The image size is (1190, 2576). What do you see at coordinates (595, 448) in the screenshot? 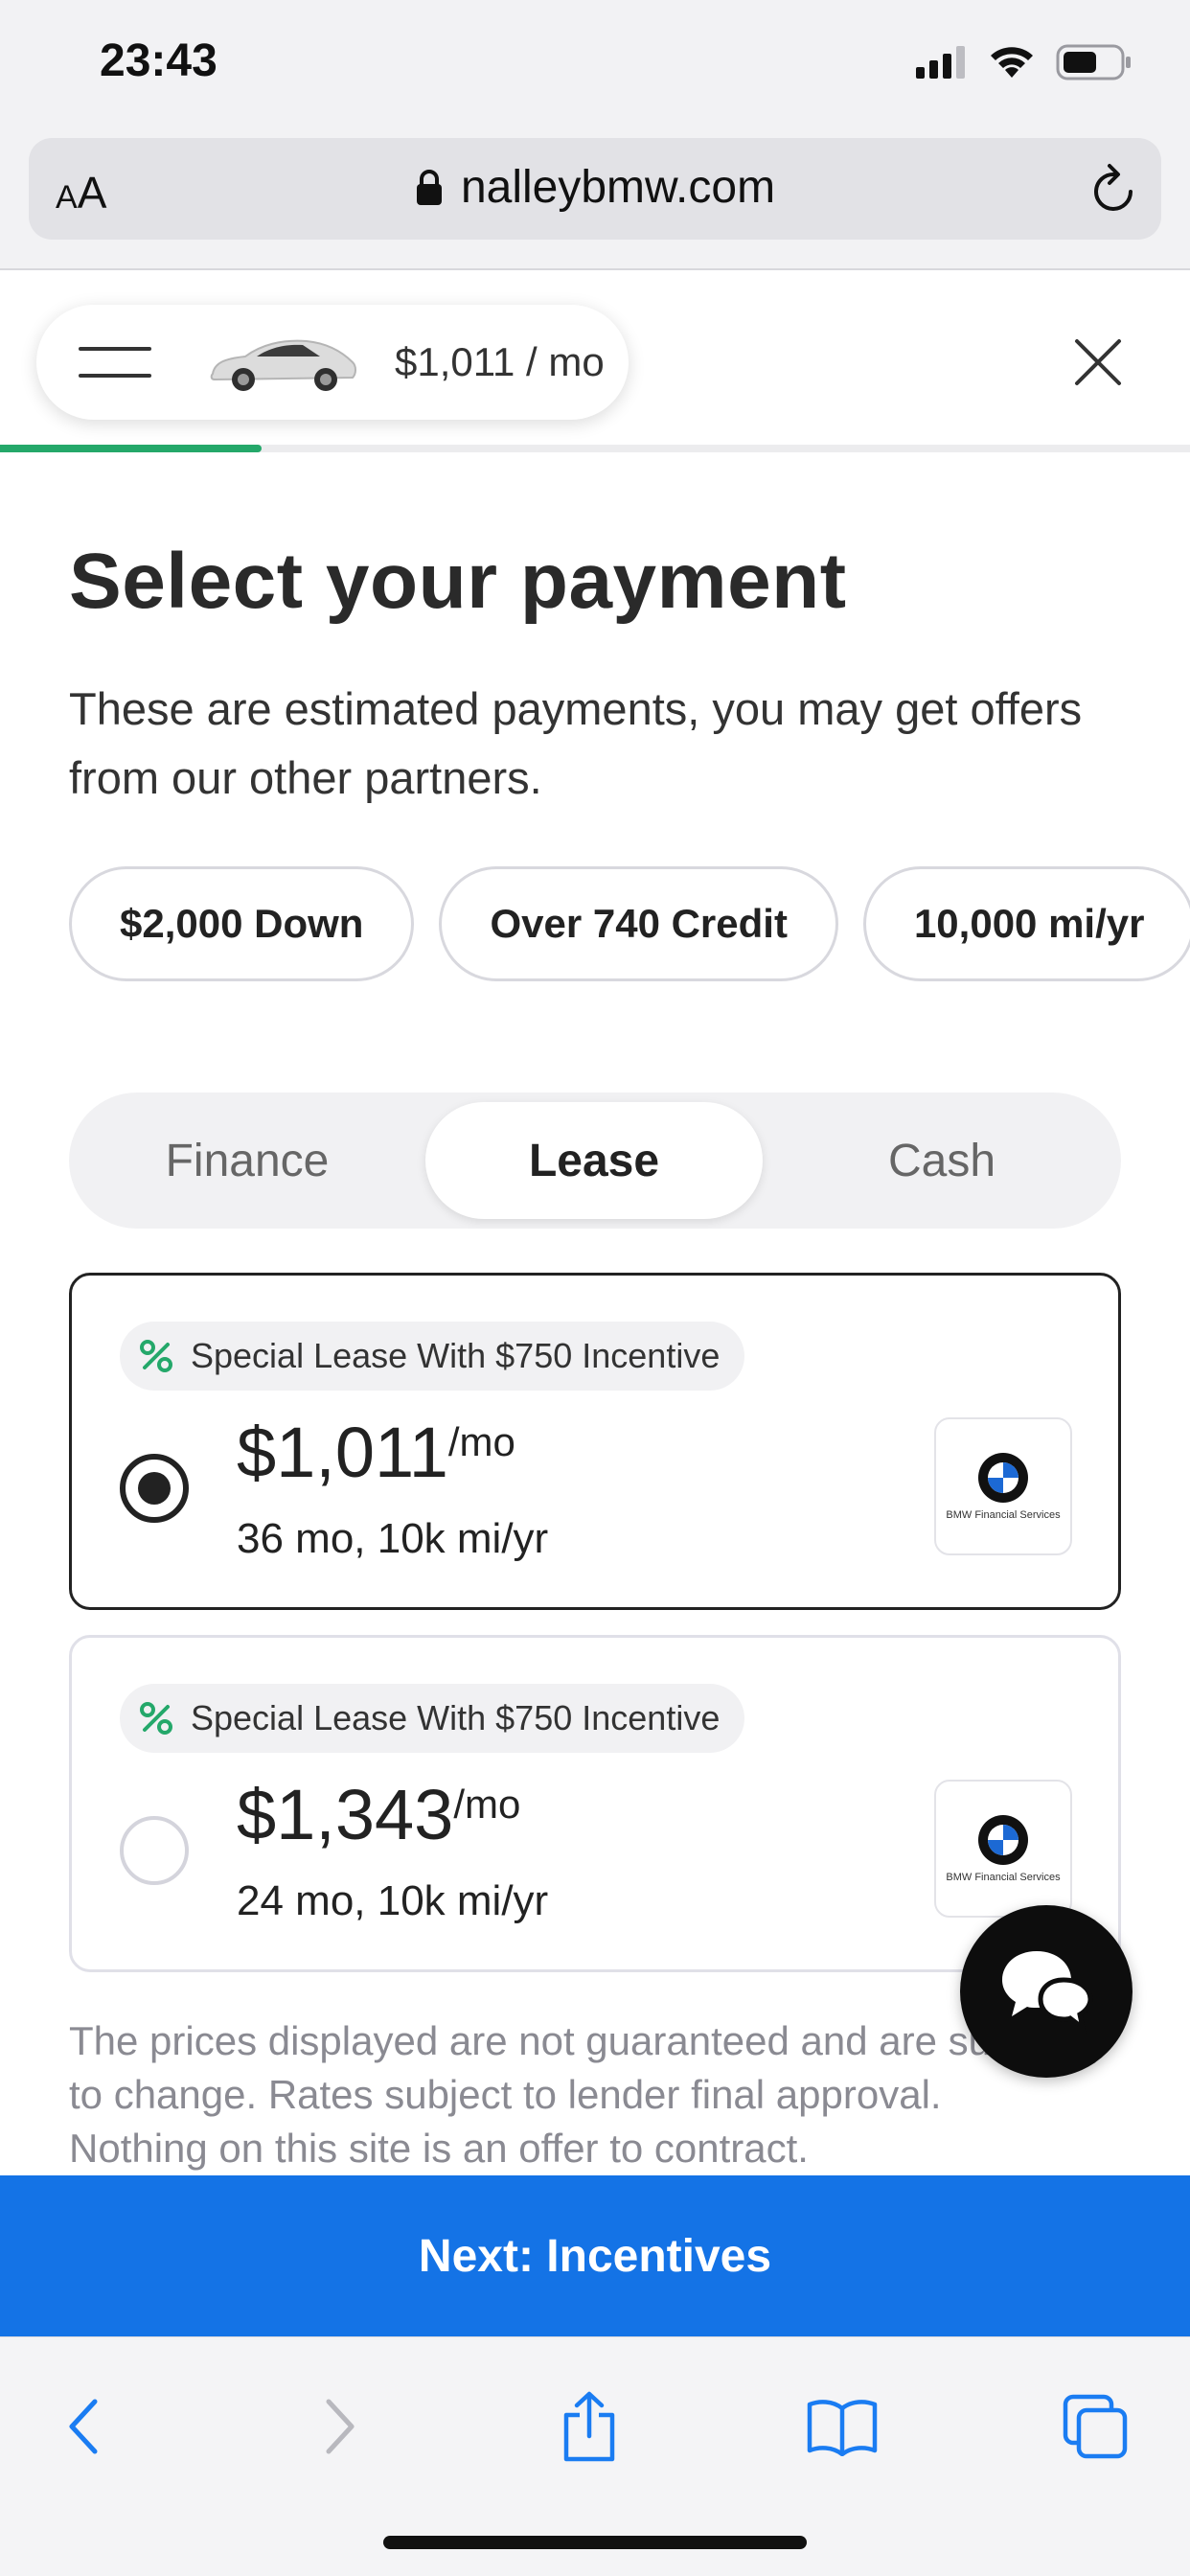
I see `progress-bar` at bounding box center [595, 448].